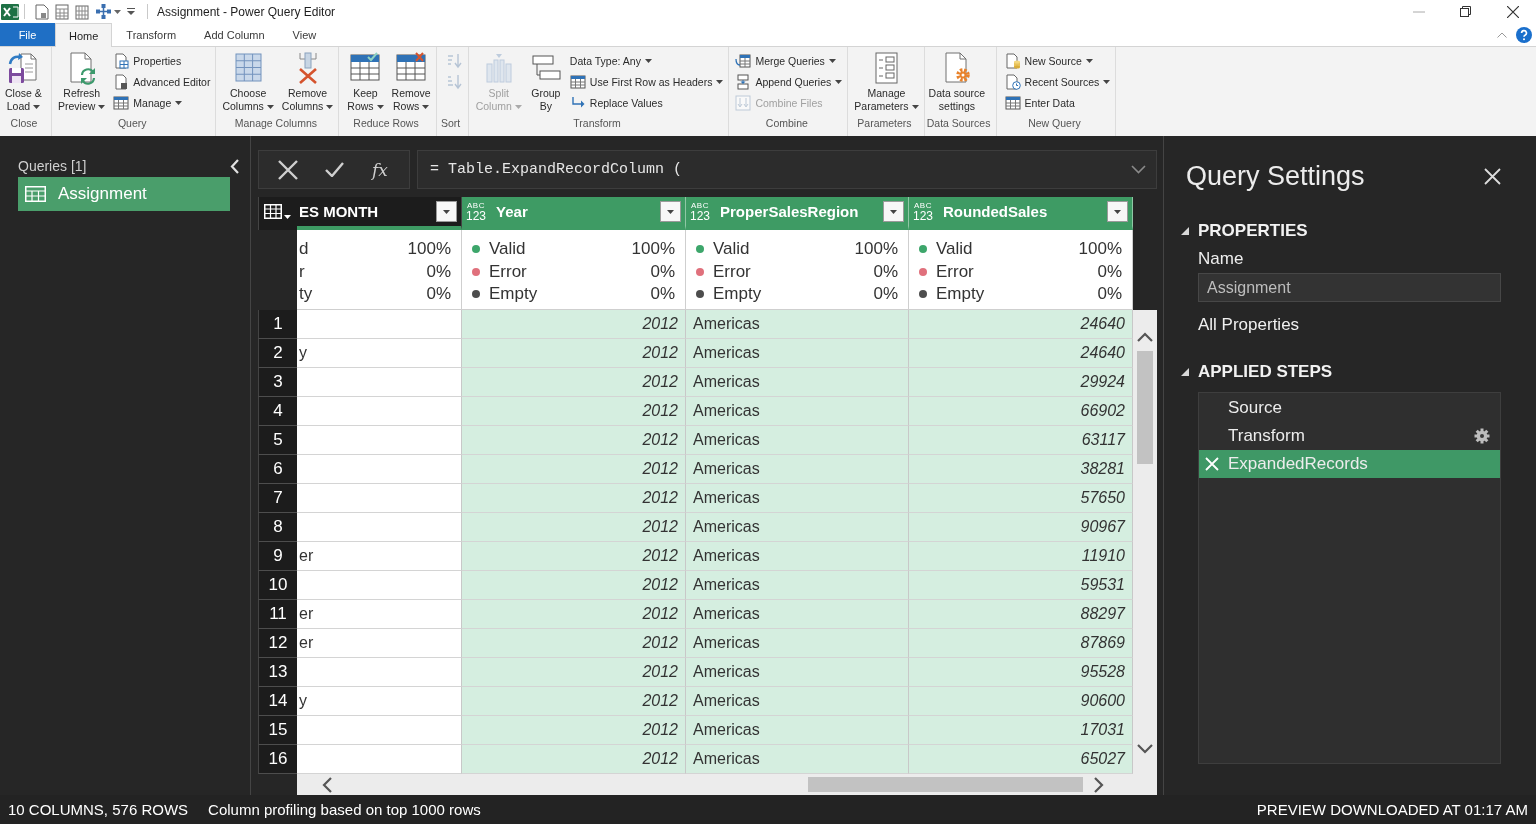 The width and height of the screenshot is (1536, 824). I want to click on row-number: 12, so click(277, 643).